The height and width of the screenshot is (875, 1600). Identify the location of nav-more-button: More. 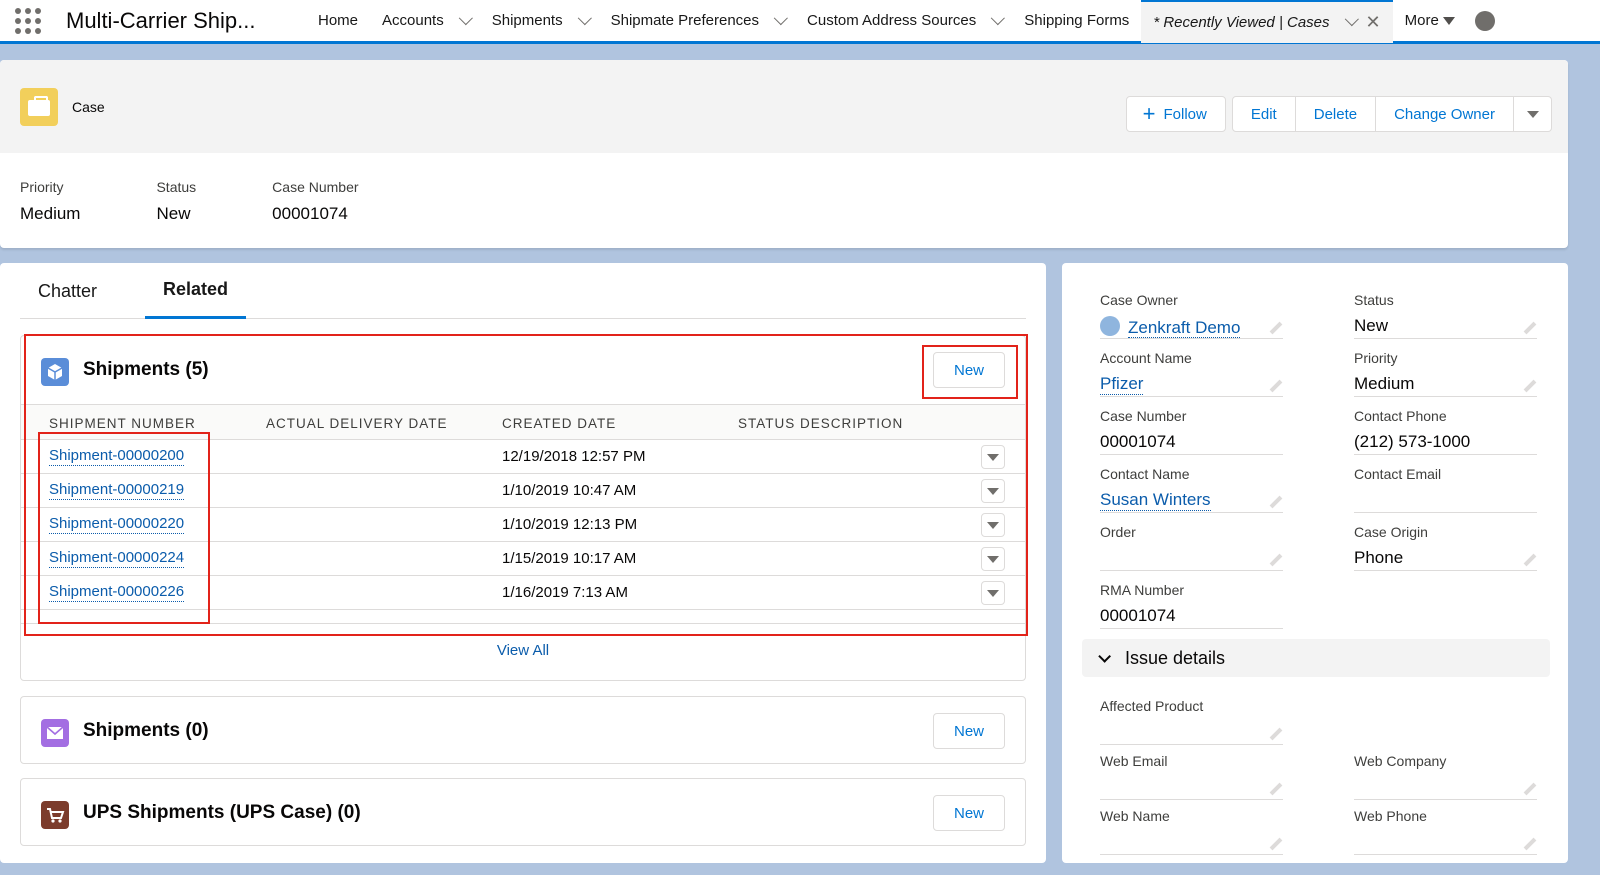
(1430, 20).